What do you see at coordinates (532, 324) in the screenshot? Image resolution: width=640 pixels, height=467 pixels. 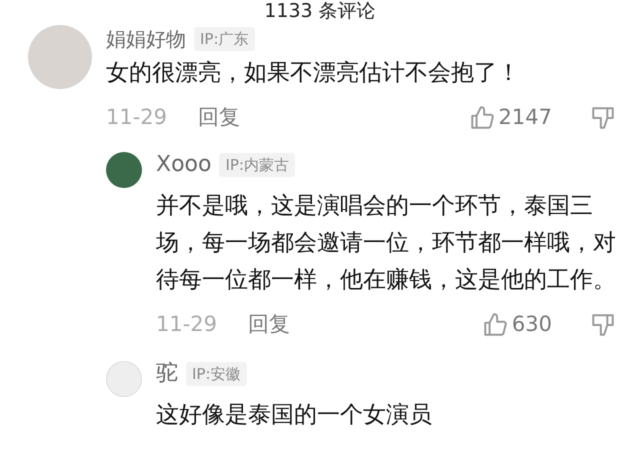 I see `like-count: 630` at bounding box center [532, 324].